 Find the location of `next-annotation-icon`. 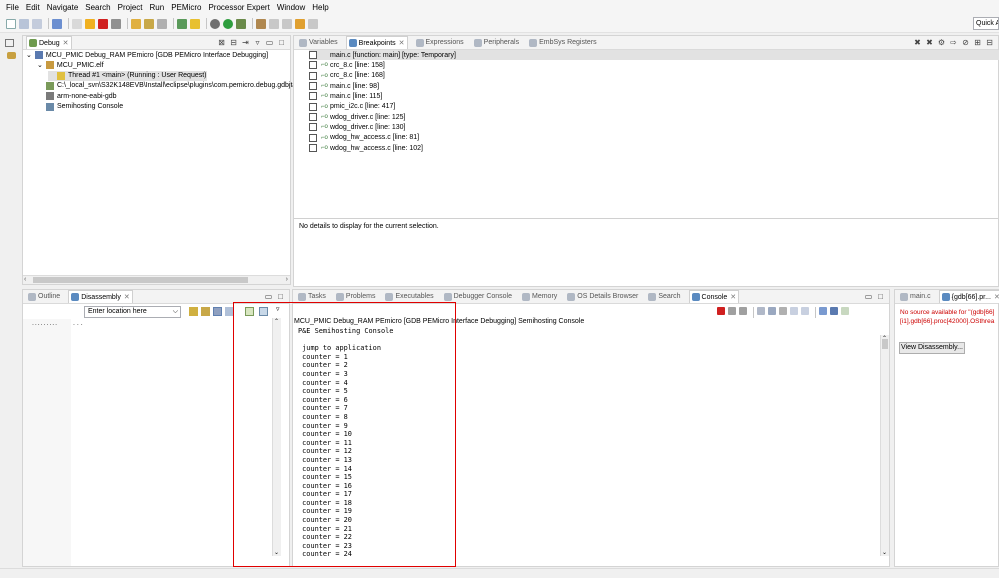

next-annotation-icon is located at coordinates (274, 23).